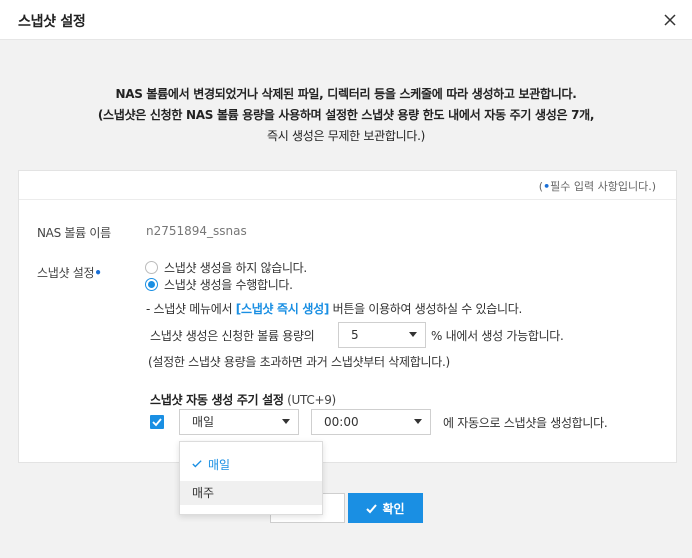 Image resolution: width=692 pixels, height=558 pixels. I want to click on capacity-select: 5, so click(382, 335).